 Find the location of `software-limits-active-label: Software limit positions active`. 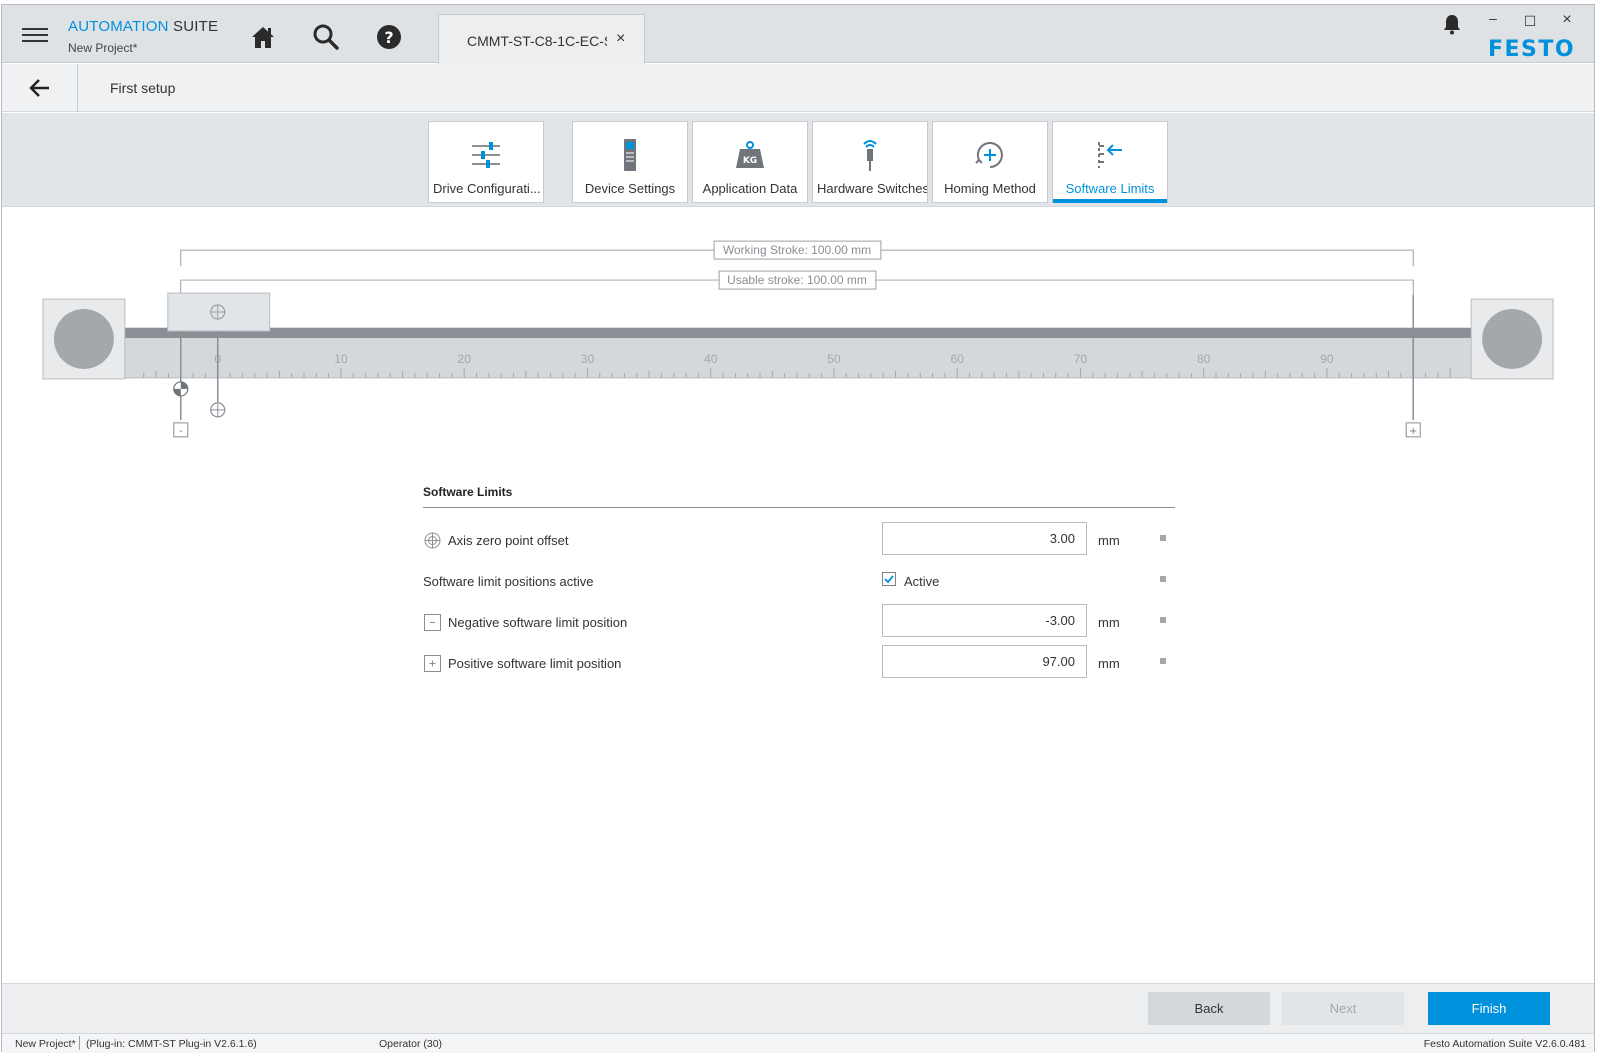

software-limits-active-label: Software limit positions active is located at coordinates (508, 581).